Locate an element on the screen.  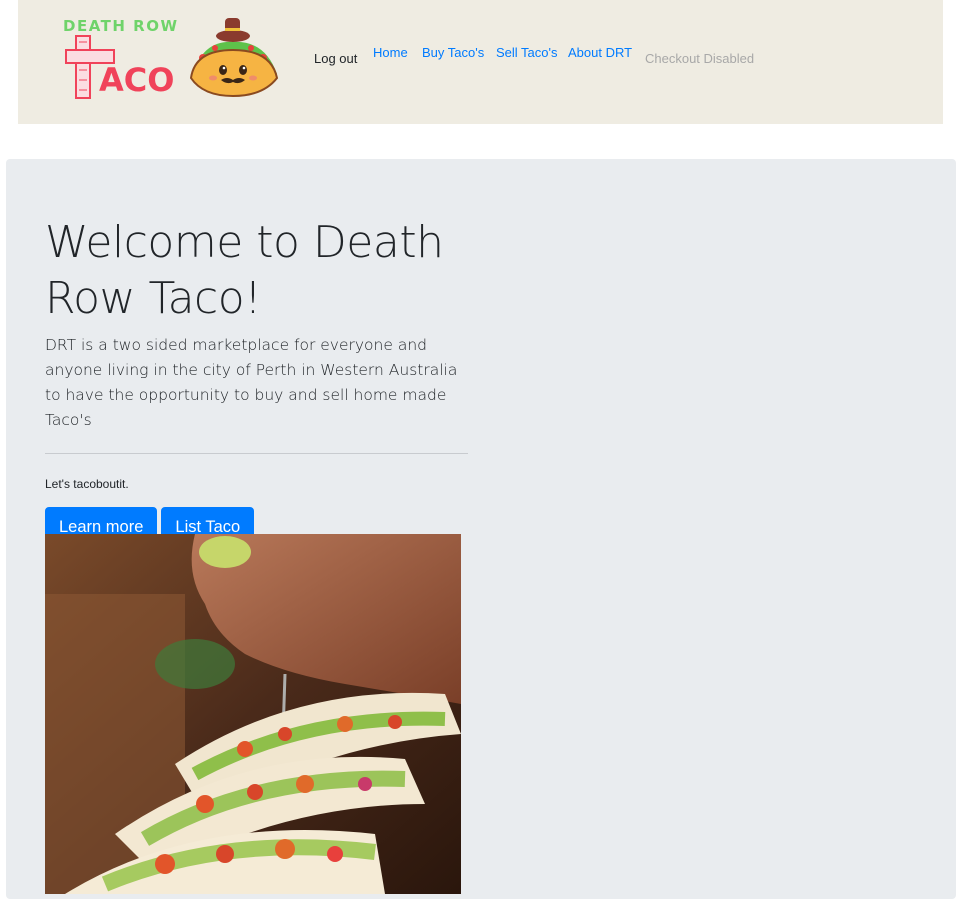
logo-graphic: DEATH ROW ACO is located at coordinates (171, 58).